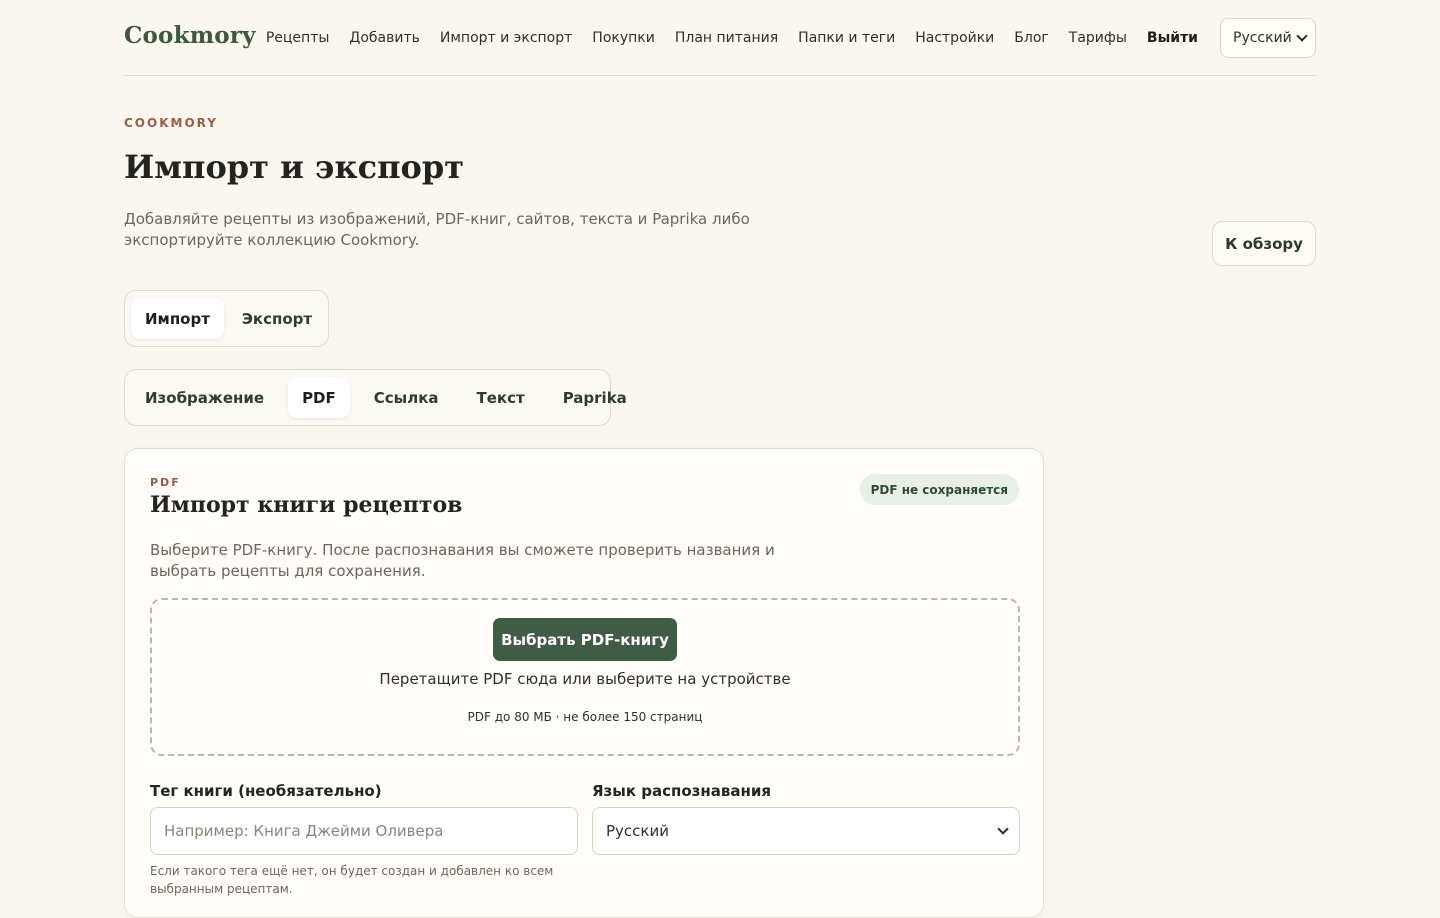 This screenshot has height=918, width=1440. What do you see at coordinates (623, 38) in the screenshot?
I see `nav-shopping: Покупки` at bounding box center [623, 38].